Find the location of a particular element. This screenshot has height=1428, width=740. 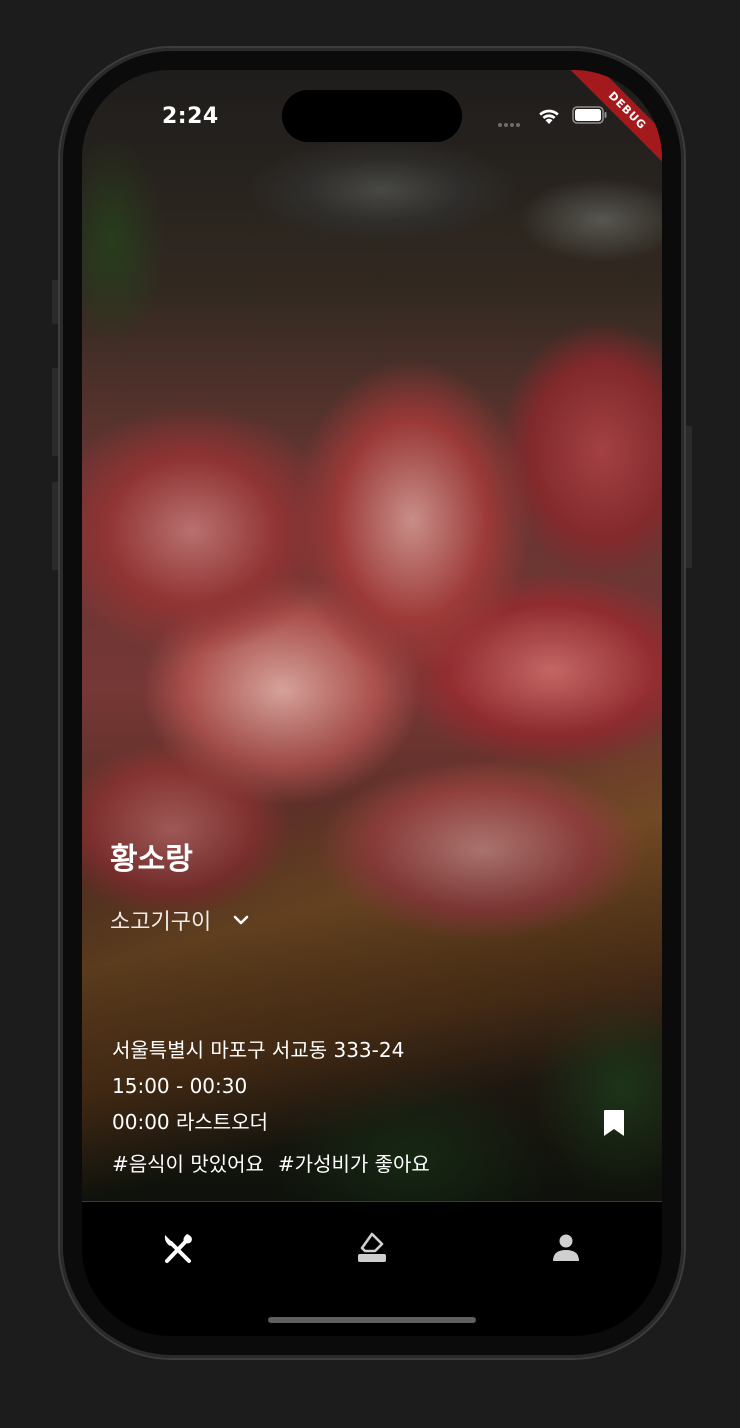

review-tag: #음식이 맛있어요 is located at coordinates (188, 1164).